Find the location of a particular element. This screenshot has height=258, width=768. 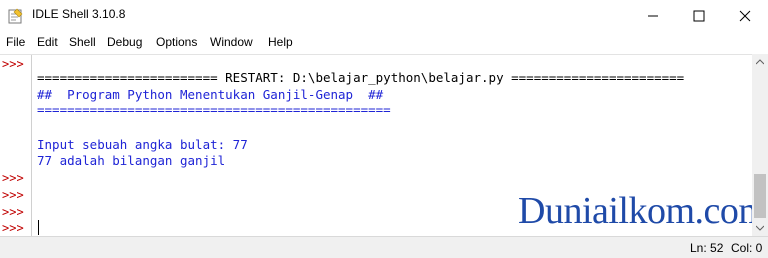

menu-window: Window is located at coordinates (231, 42).